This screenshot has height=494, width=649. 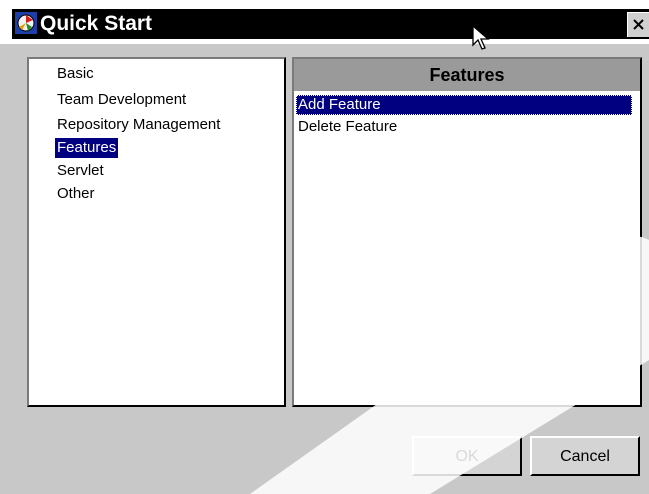 I want to click on category-item-repository-management: Repository Management, so click(x=138, y=125).